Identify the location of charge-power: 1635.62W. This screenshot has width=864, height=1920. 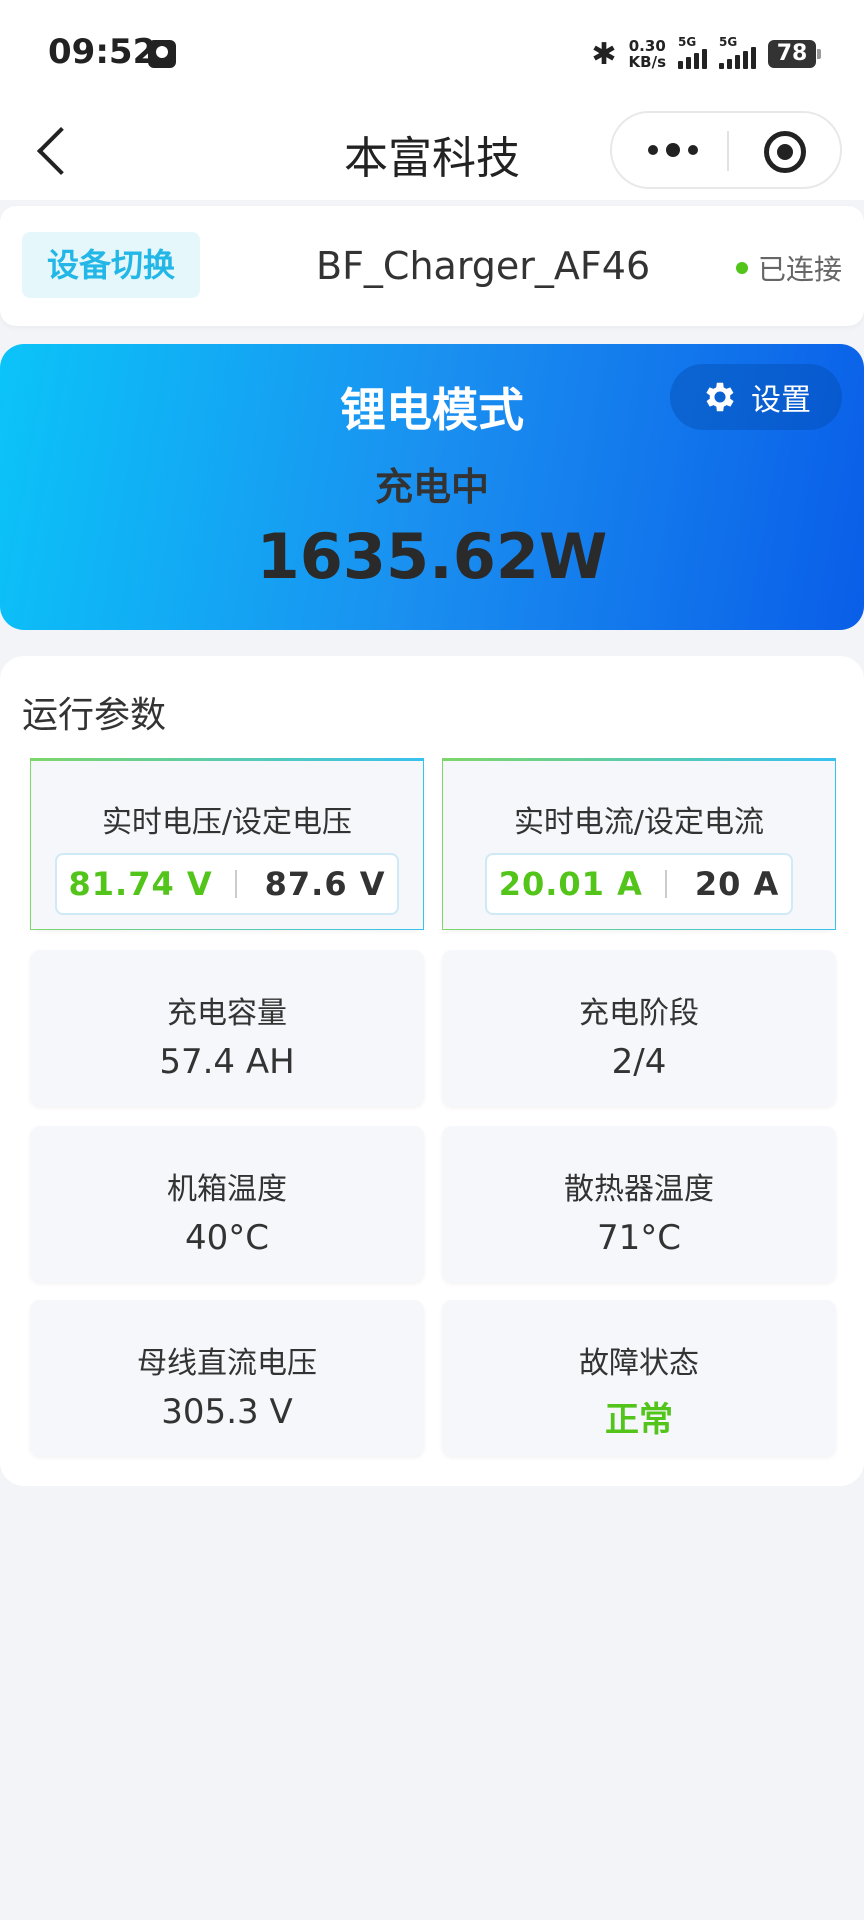
(432, 556).